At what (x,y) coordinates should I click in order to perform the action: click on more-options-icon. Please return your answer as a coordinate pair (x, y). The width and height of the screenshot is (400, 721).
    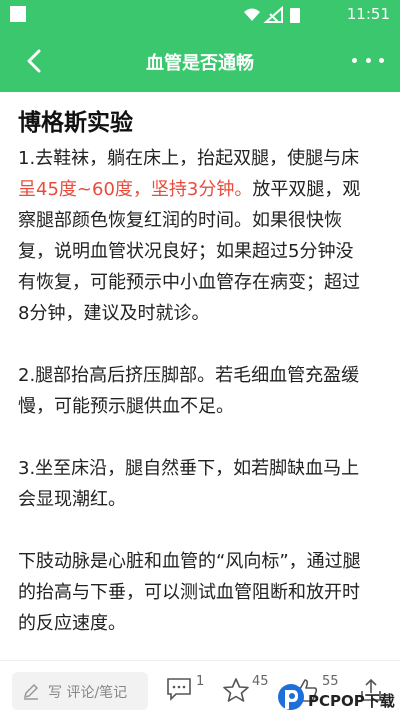
    Looking at the image, I should click on (368, 62).